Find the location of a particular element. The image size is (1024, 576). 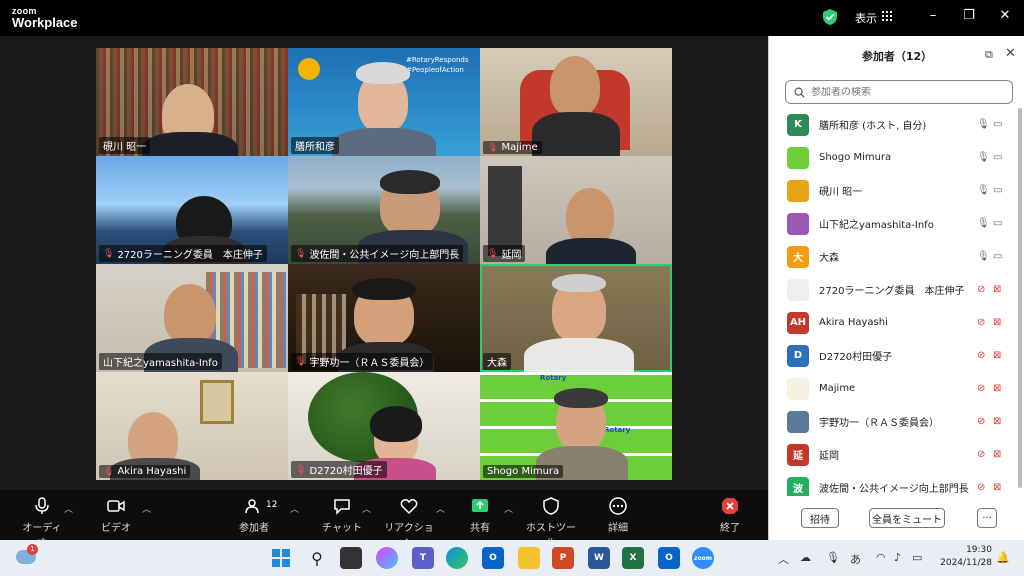

file-explorer-icon is located at coordinates (529, 558).